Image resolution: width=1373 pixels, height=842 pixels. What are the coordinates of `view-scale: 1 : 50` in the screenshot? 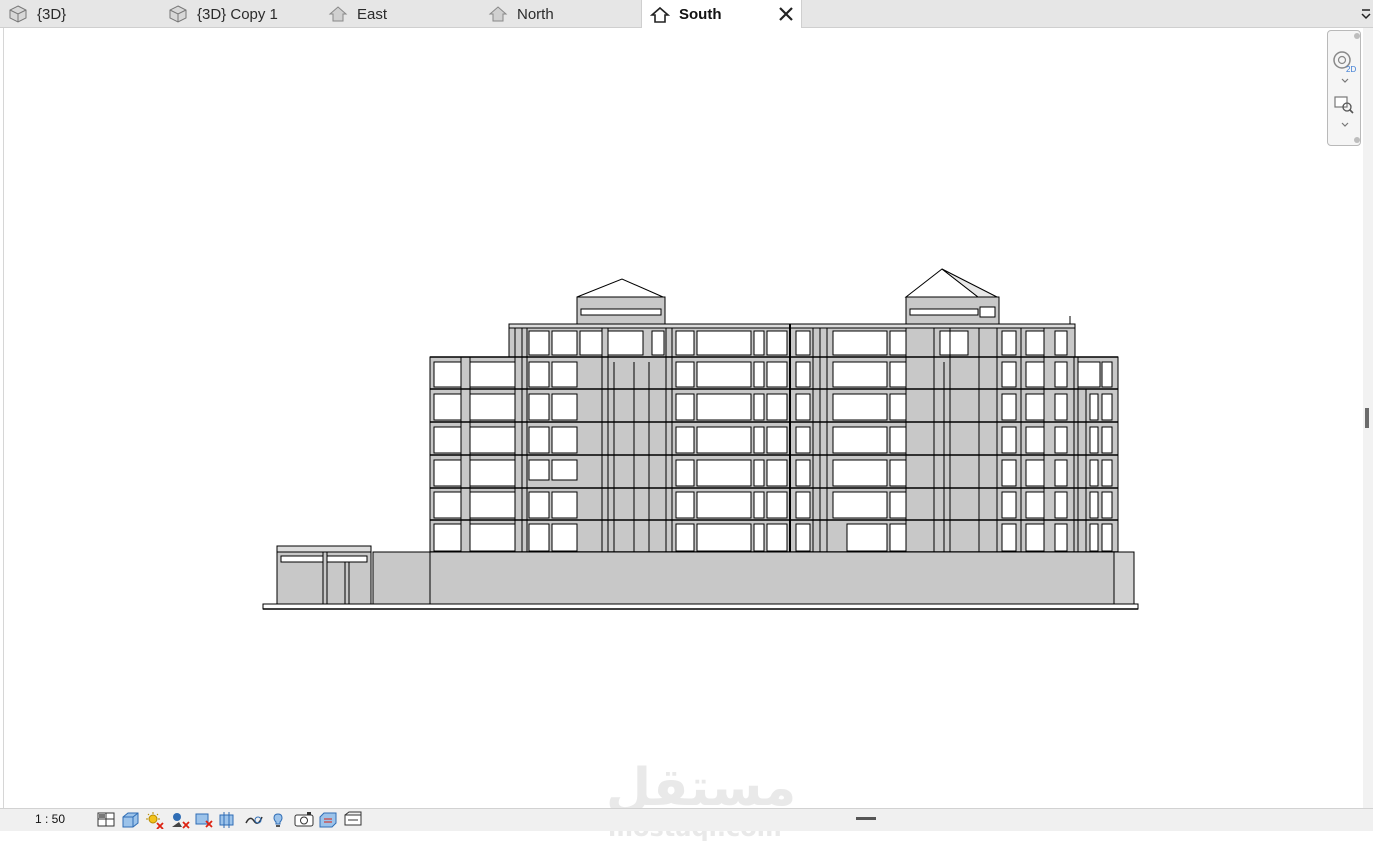 It's located at (50, 819).